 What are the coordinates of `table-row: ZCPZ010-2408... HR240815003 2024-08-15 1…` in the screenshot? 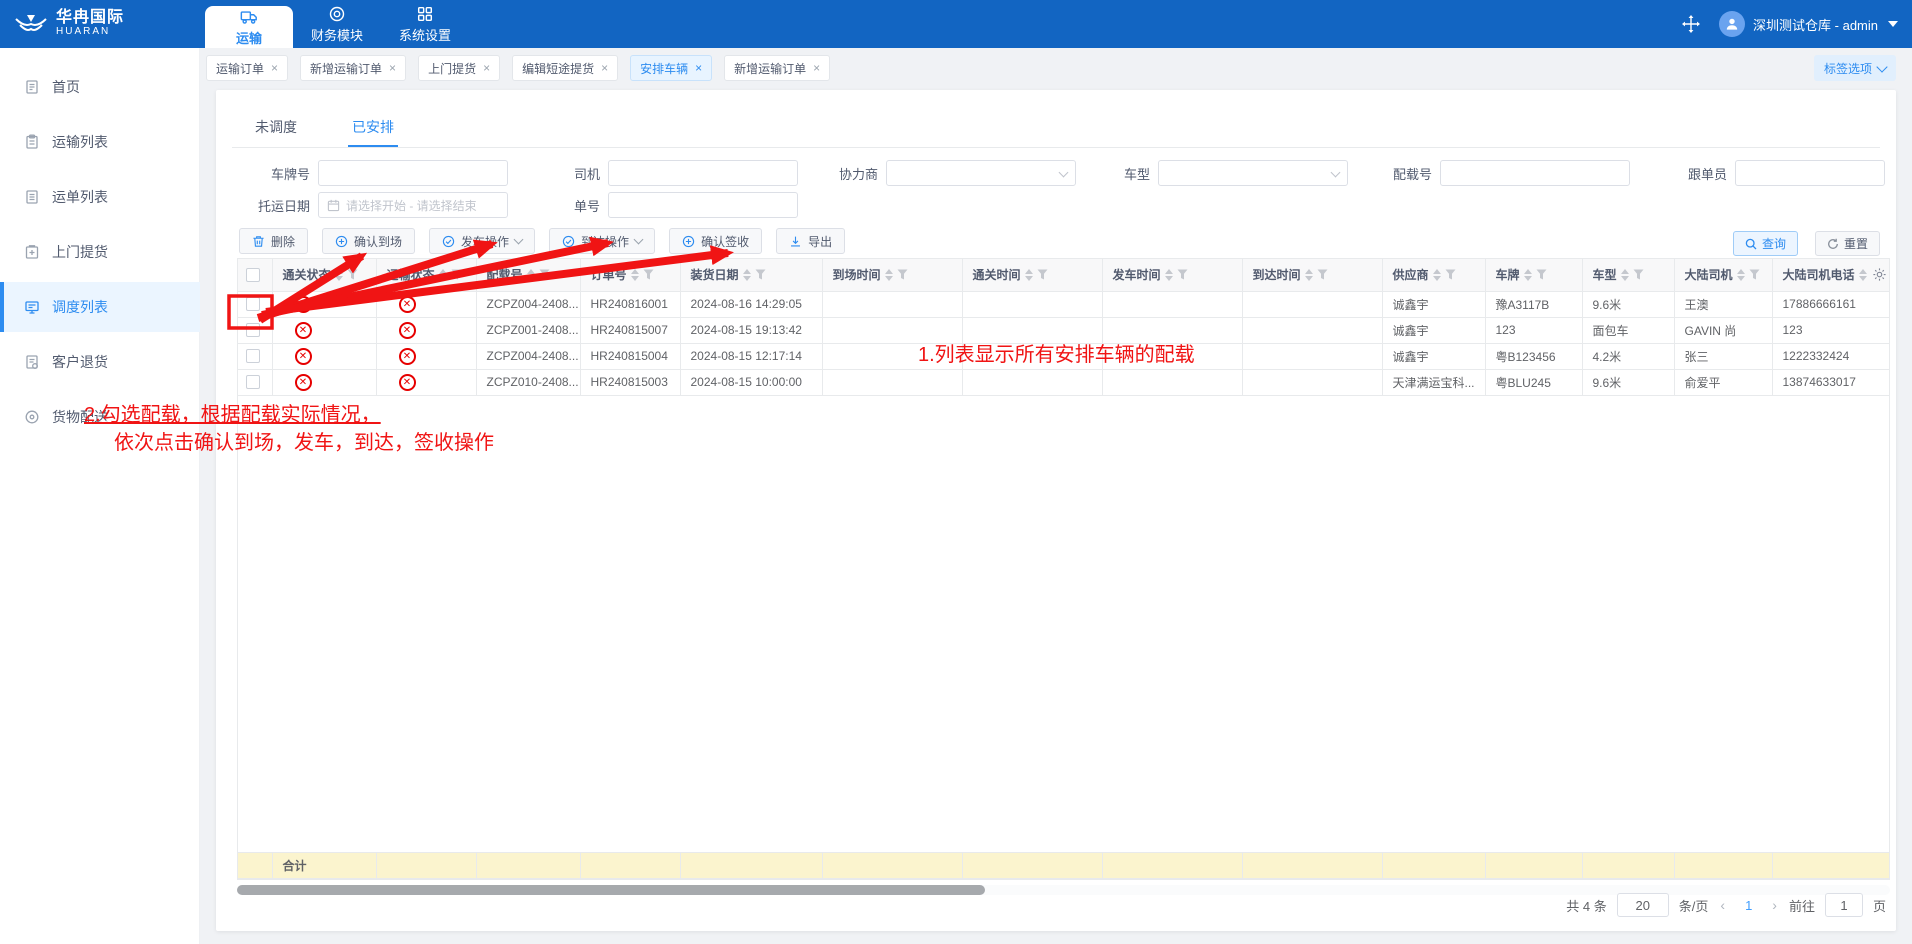 It's located at (1063, 382).